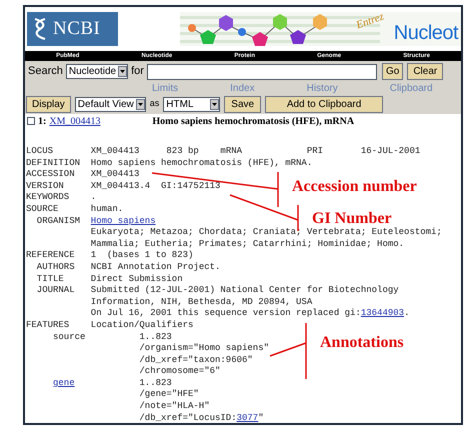 The height and width of the screenshot is (439, 474). What do you see at coordinates (50, 175) in the screenshot?
I see `field-label: ACCESSION` at bounding box center [50, 175].